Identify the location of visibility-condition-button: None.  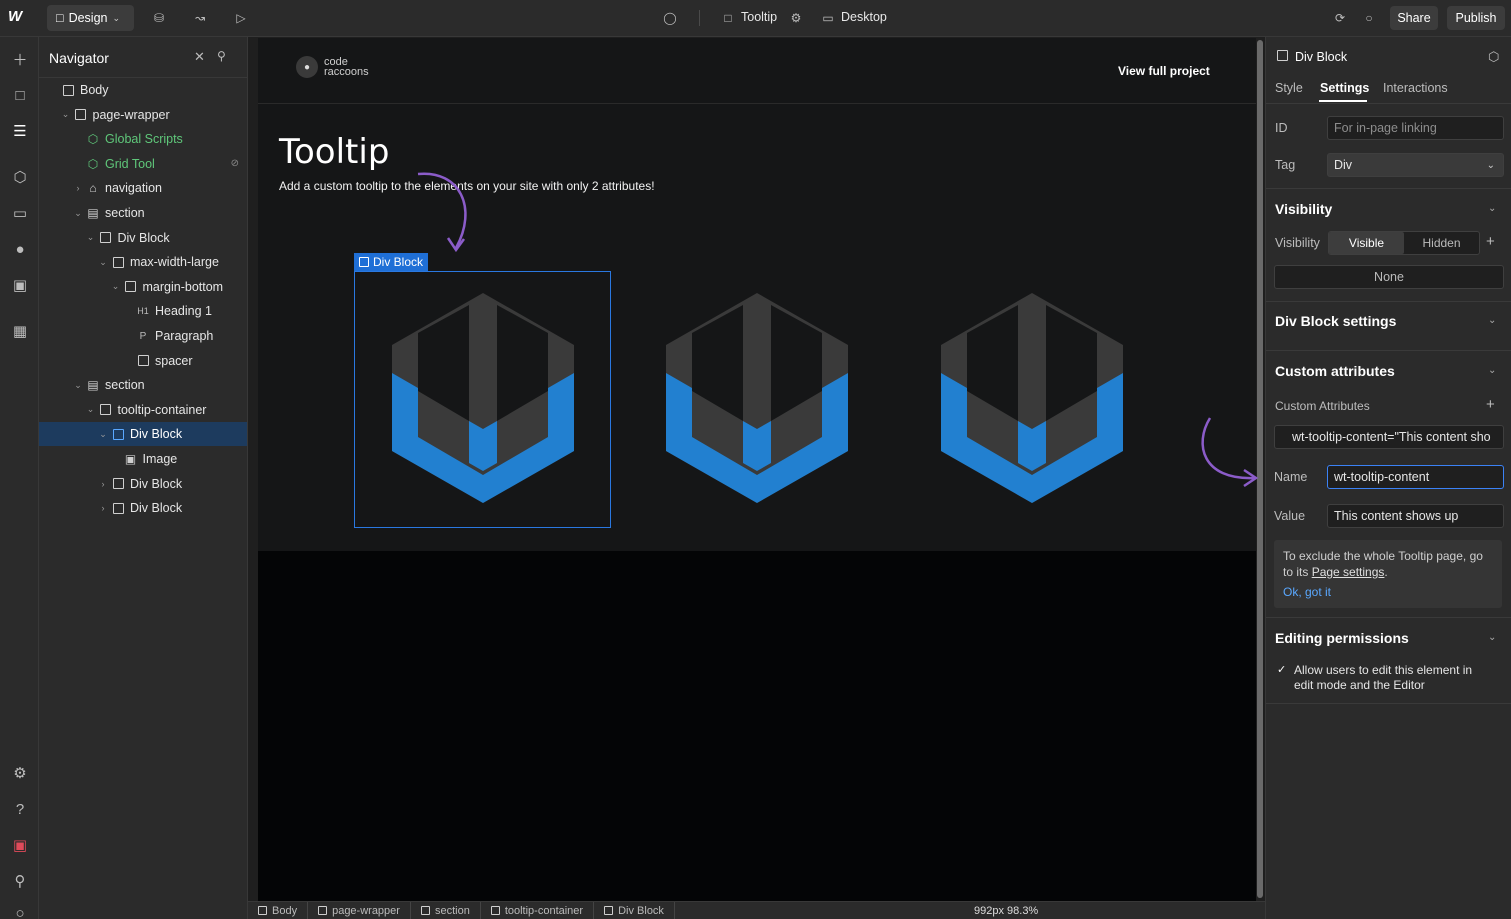
(1389, 277).